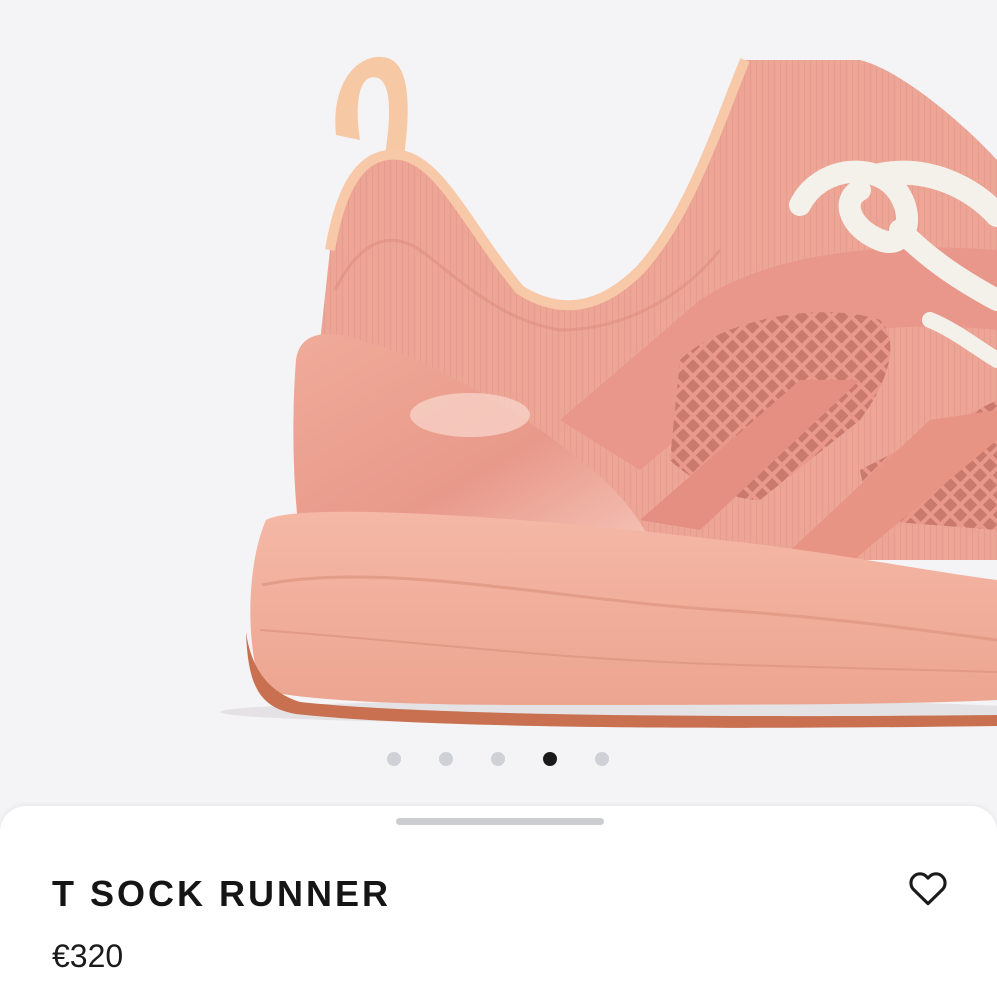 This screenshot has width=997, height=1000. Describe the element at coordinates (222, 893) in the screenshot. I see `product-title: T SOCK RUNNER` at that location.